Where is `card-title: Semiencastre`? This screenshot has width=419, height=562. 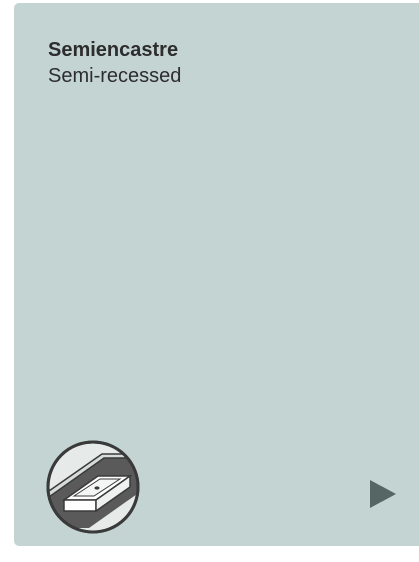
card-title: Semiencastre is located at coordinates (113, 50).